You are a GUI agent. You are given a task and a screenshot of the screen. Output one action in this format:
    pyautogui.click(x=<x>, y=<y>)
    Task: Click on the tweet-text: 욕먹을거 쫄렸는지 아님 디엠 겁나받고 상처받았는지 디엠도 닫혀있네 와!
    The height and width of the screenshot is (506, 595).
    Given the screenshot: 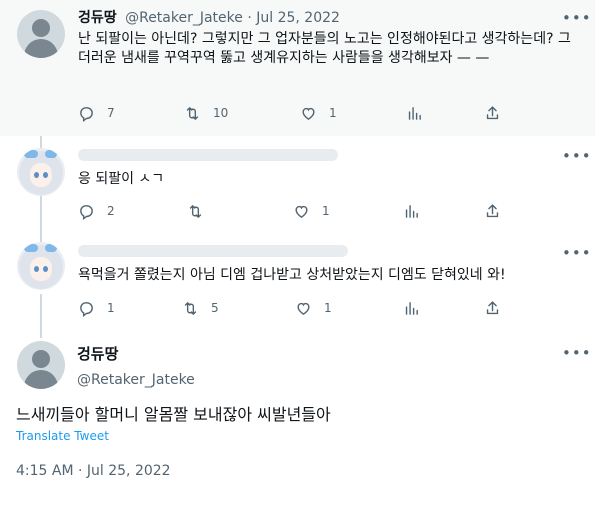 What is the action you would take?
    pyautogui.click(x=292, y=275)
    